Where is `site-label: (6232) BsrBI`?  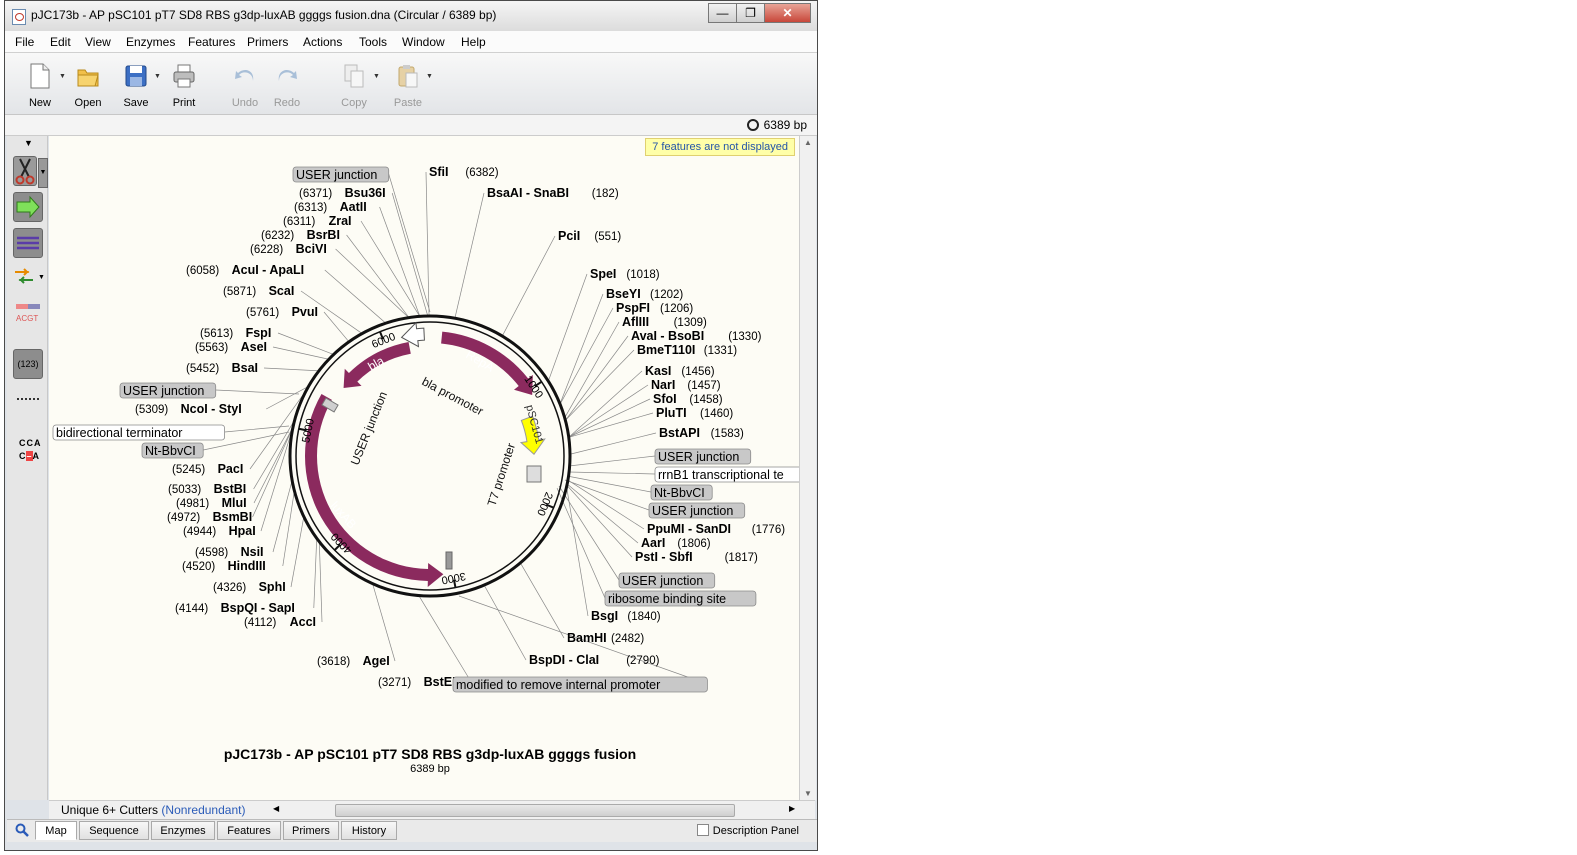 site-label: (6232) BsrBI is located at coordinates (300, 235).